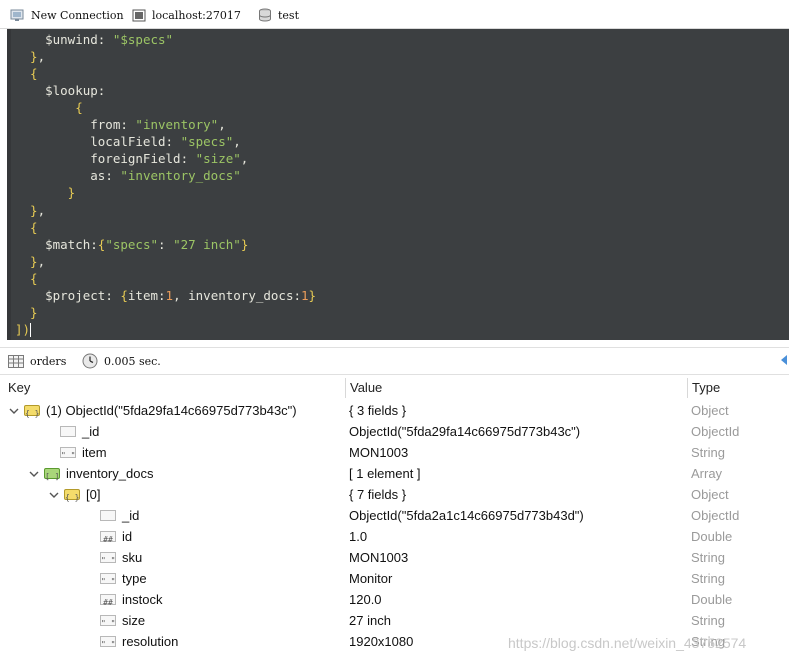 The width and height of the screenshot is (789, 662). What do you see at coordinates (366, 388) in the screenshot?
I see `column-header-value: Value` at bounding box center [366, 388].